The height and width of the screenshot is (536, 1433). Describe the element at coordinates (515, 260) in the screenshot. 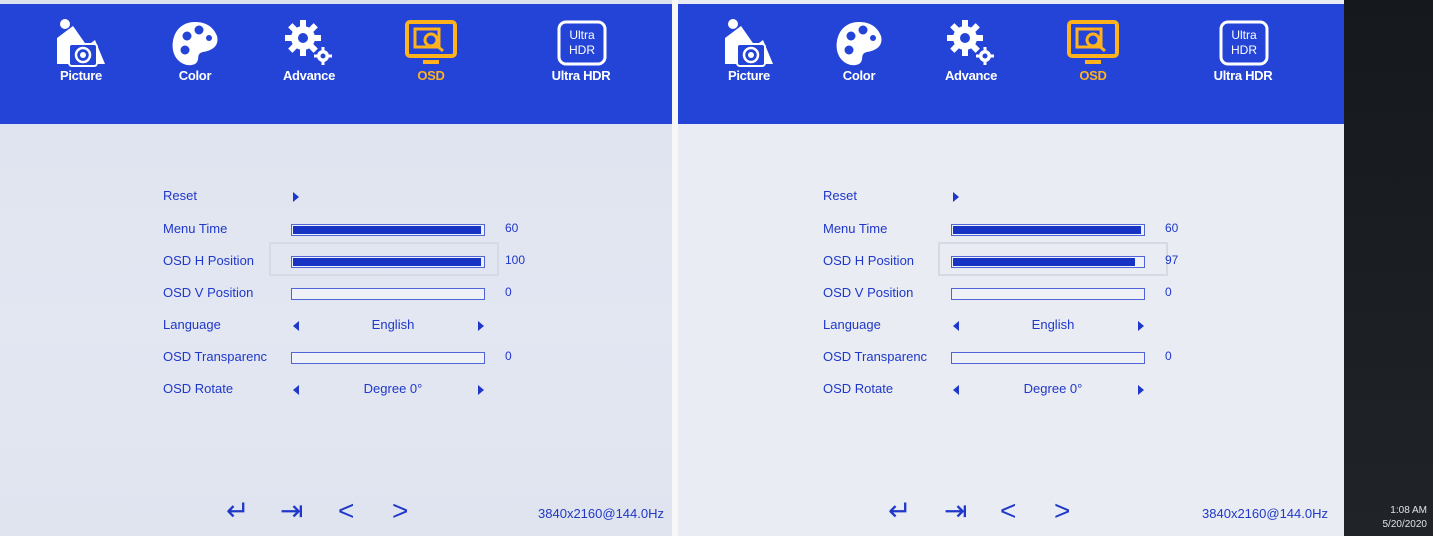

I see `osd-h-position-value: 100` at that location.